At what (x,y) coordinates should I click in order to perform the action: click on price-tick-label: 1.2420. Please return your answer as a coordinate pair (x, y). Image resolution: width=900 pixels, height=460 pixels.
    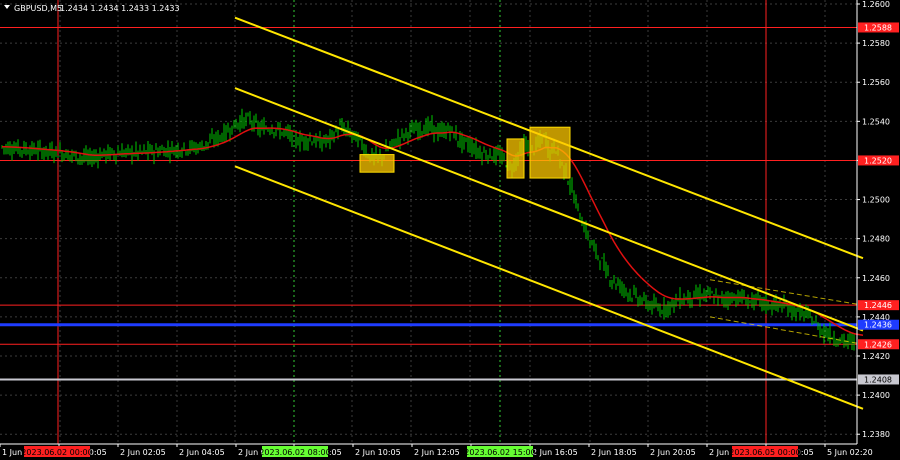
    Looking at the image, I should click on (876, 356).